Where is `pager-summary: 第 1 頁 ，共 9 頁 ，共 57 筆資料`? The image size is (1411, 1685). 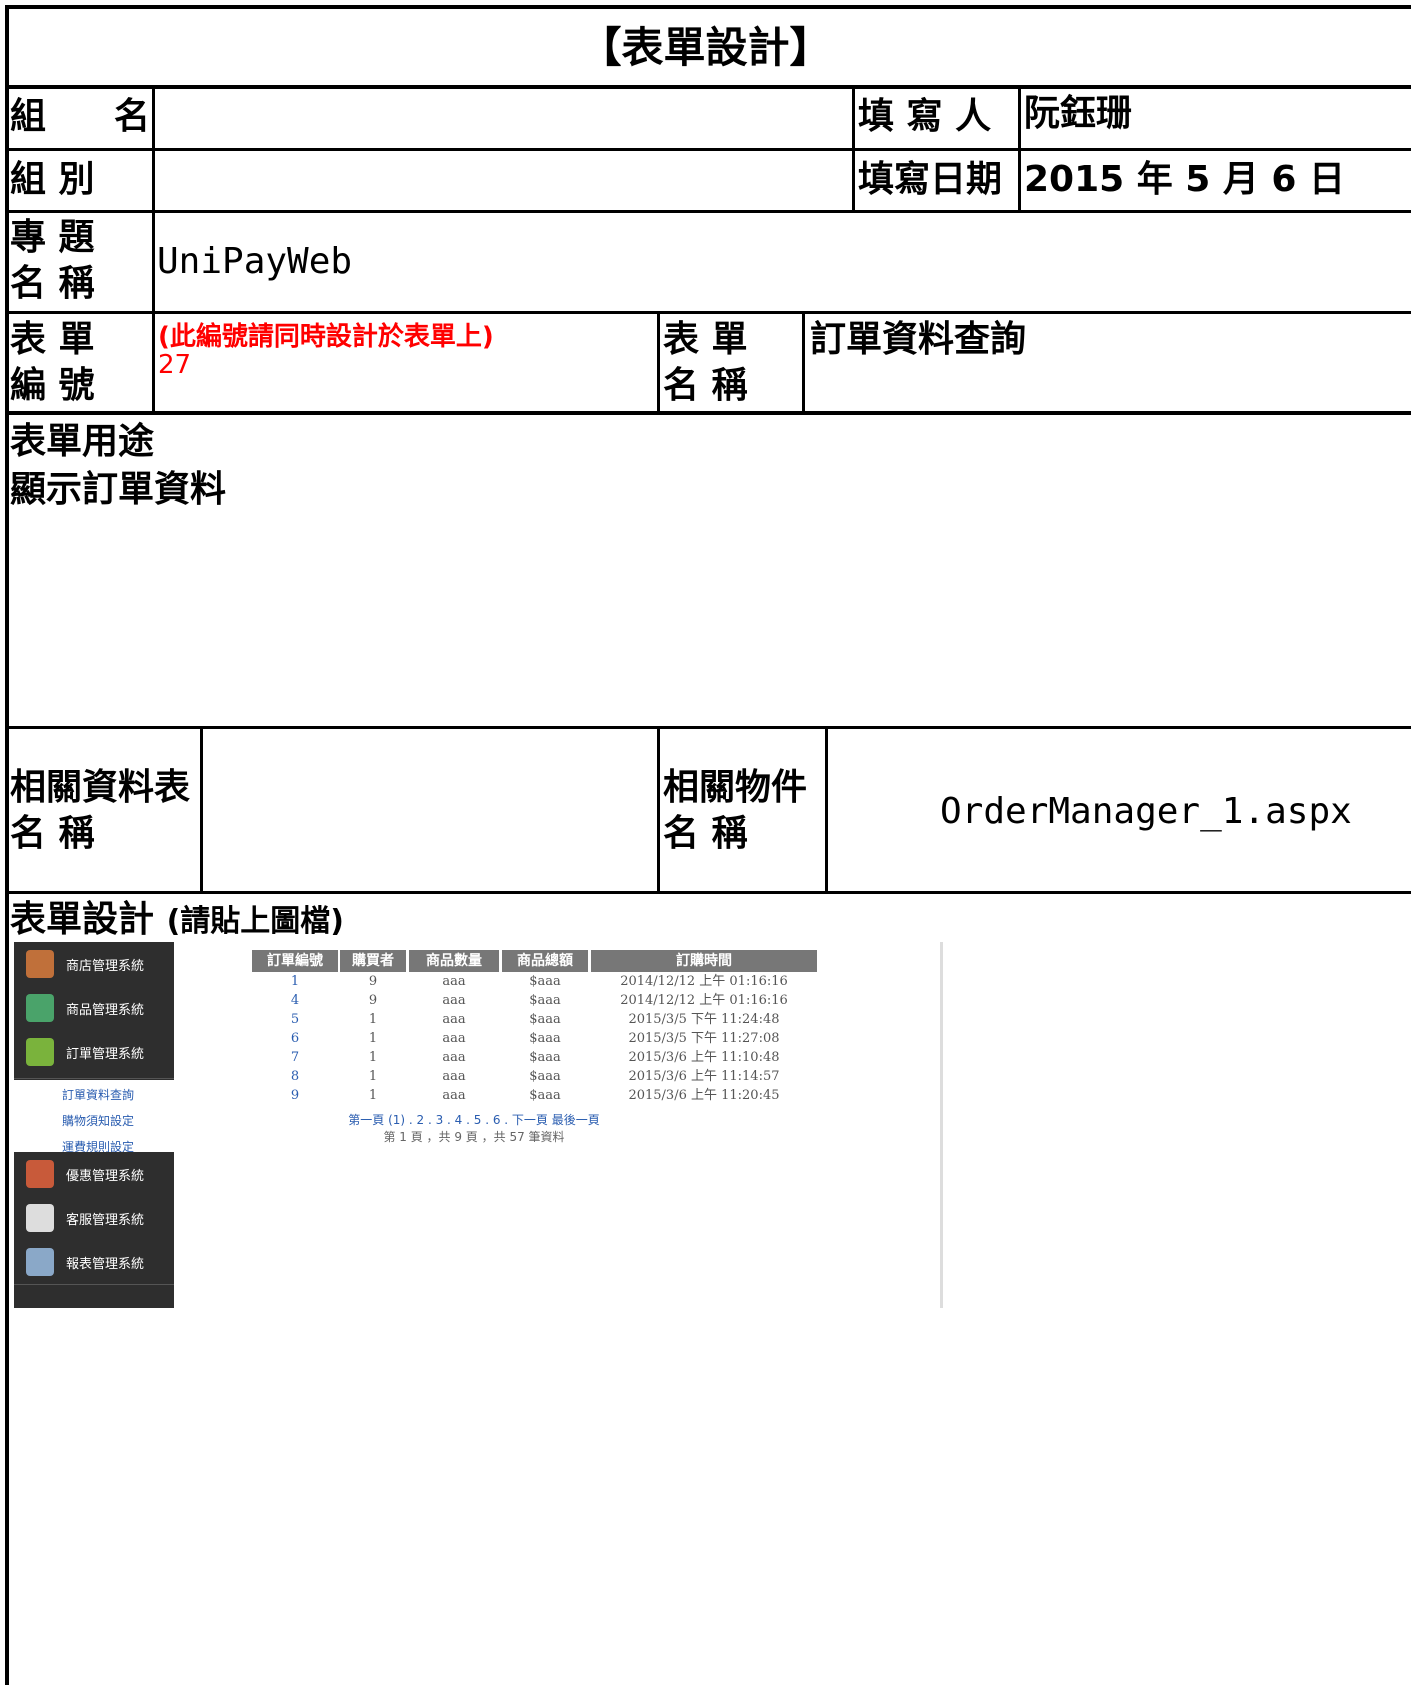 pager-summary: 第 1 頁 ，共 9 頁 ，共 57 筆資料 is located at coordinates (474, 1137).